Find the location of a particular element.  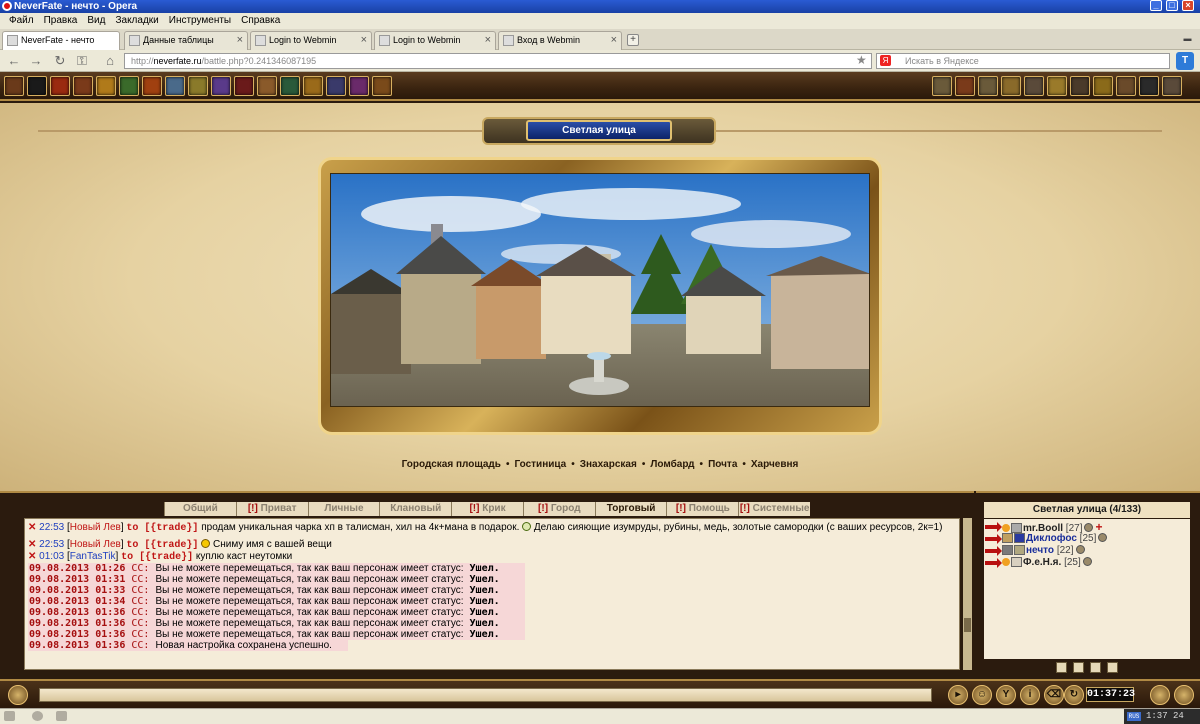

user-name: нечто is located at coordinates (1040, 550).